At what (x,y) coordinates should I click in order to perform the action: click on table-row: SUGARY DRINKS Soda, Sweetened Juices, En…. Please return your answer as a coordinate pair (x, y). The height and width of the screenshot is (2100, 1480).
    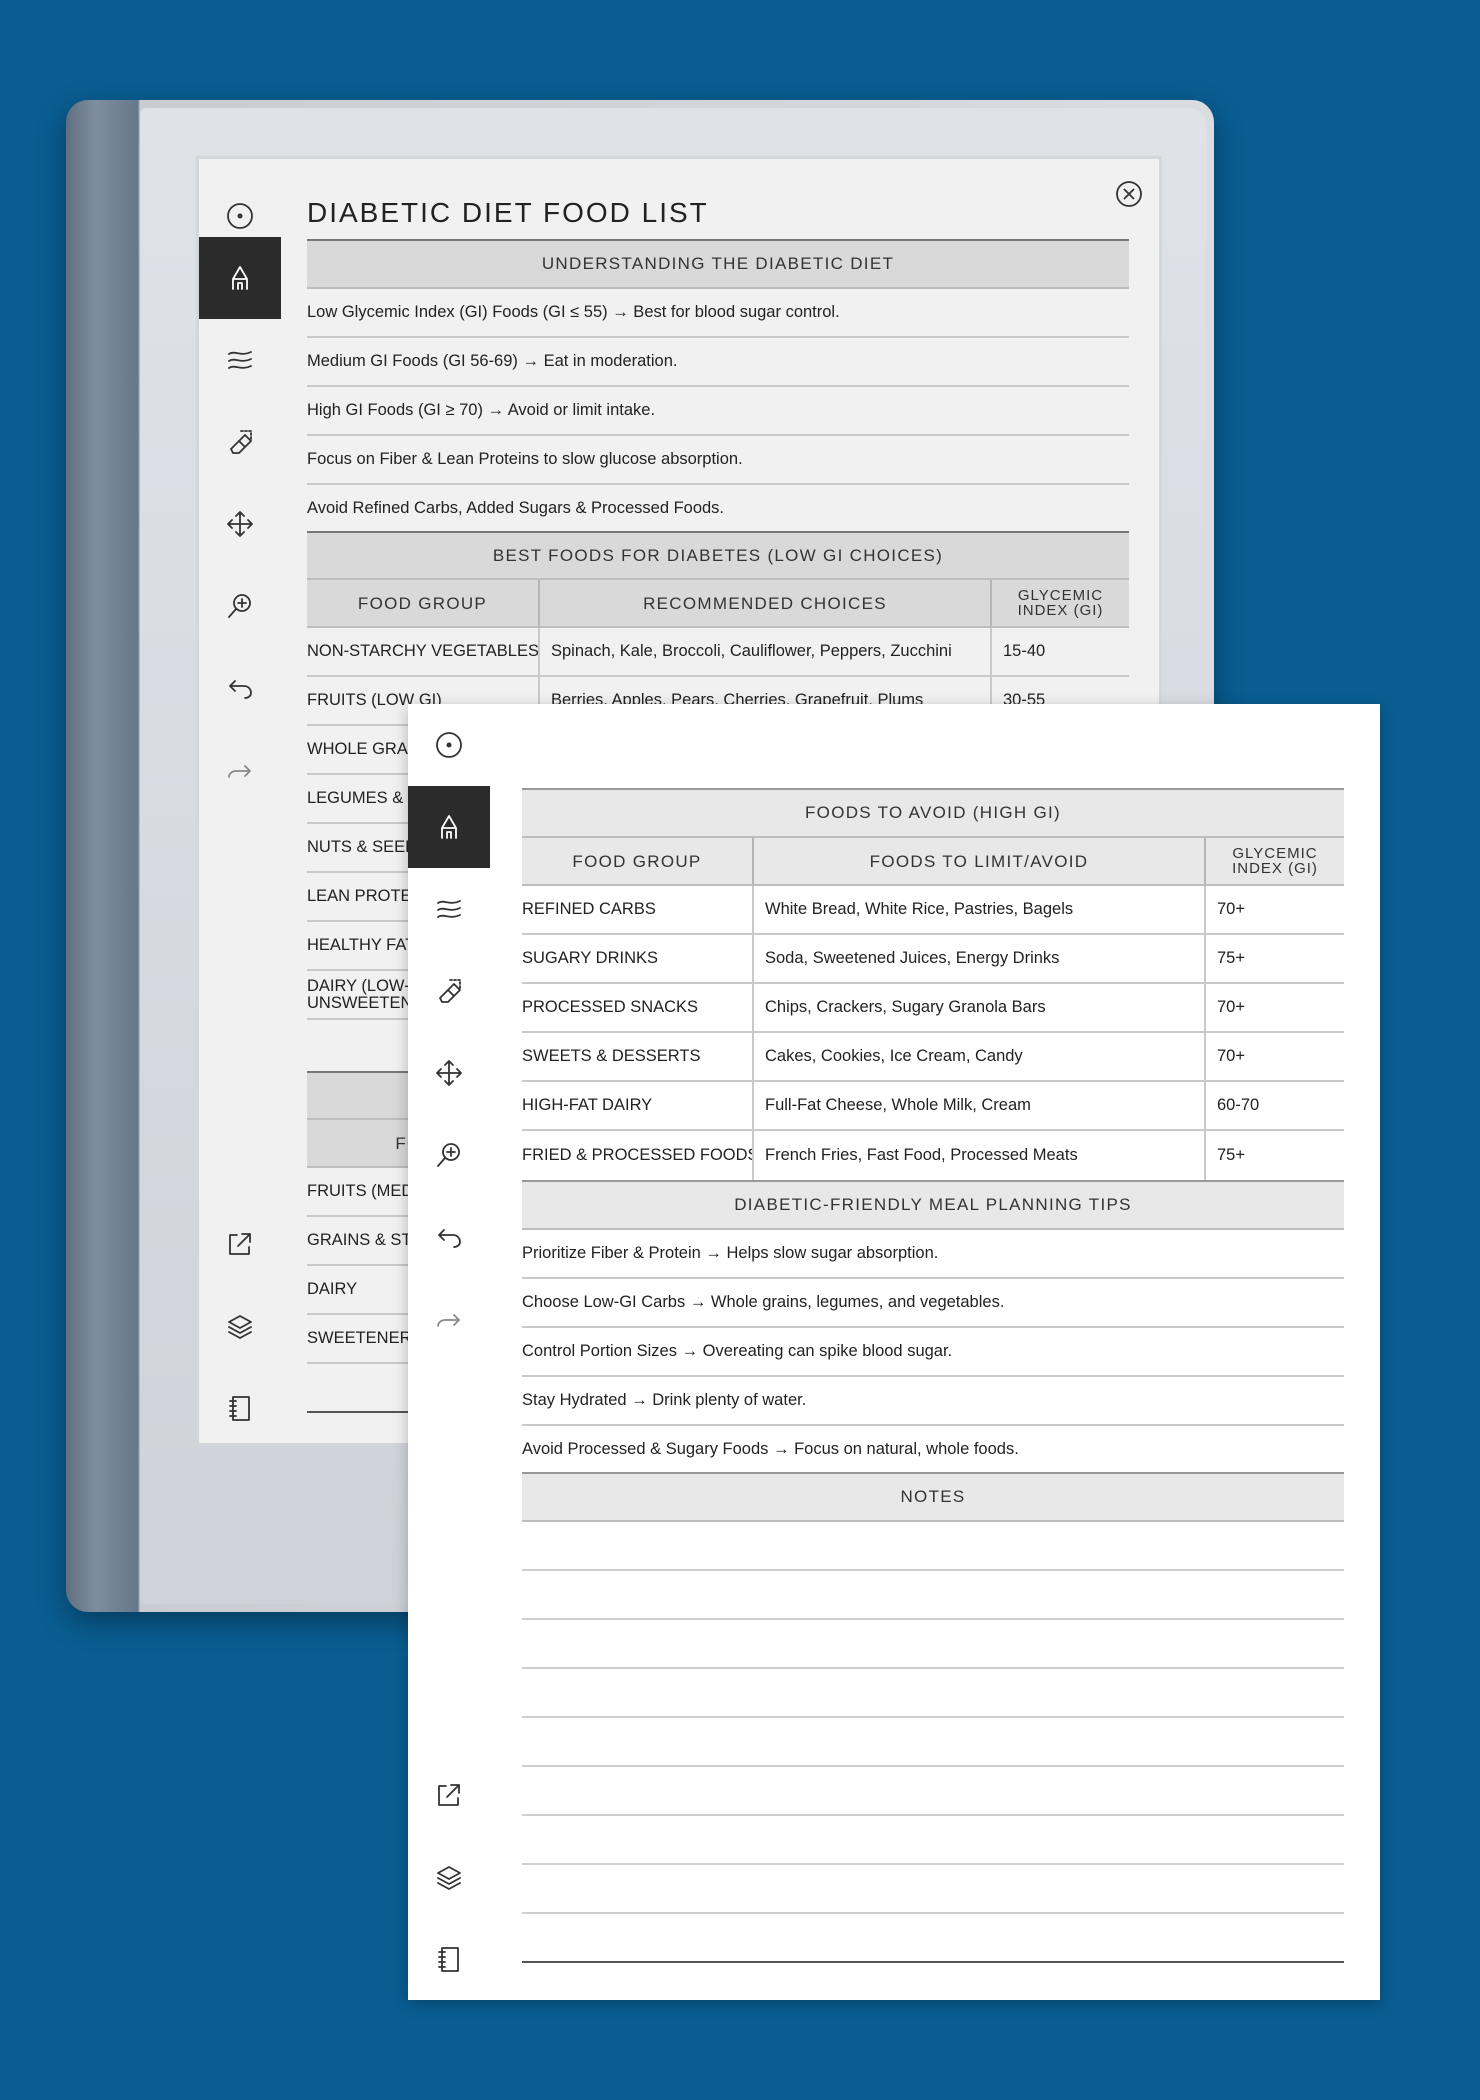
    Looking at the image, I should click on (933, 959).